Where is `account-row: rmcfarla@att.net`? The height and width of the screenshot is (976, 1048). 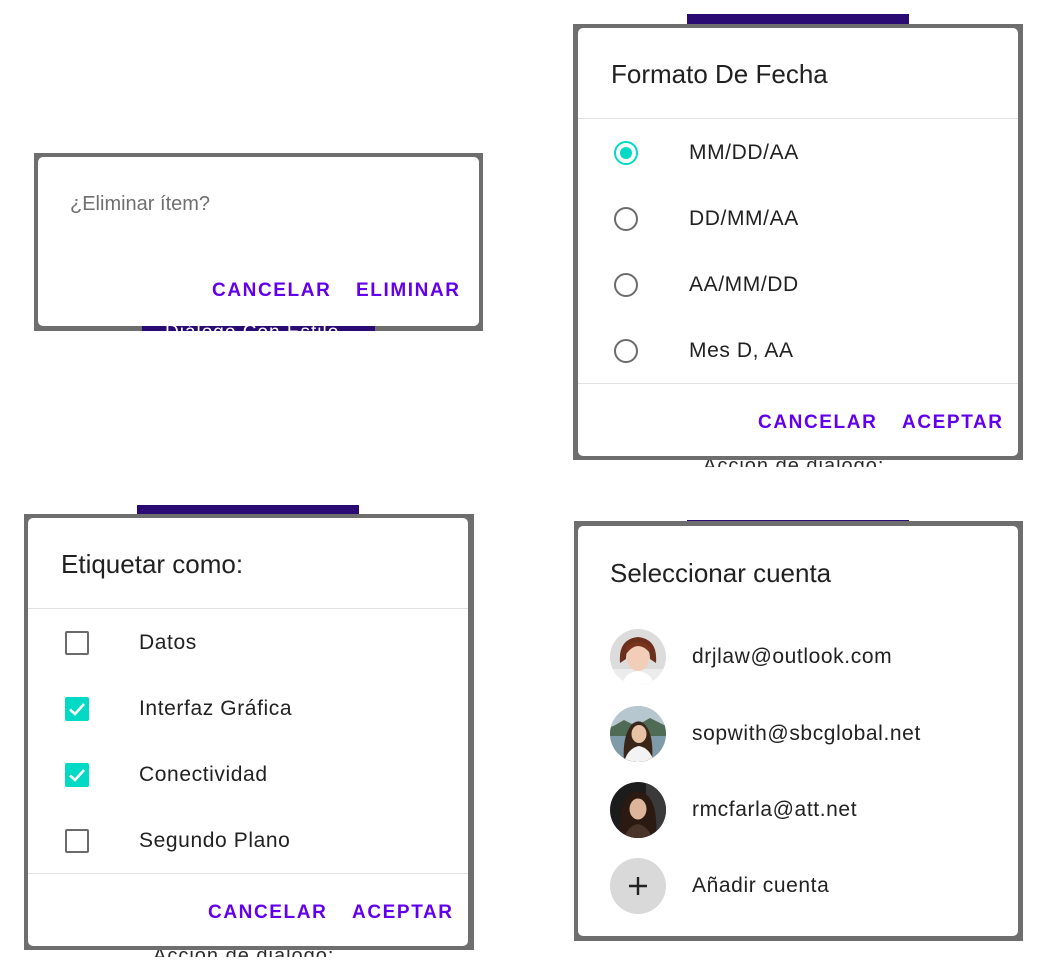 account-row: rmcfarla@att.net is located at coordinates (798, 810).